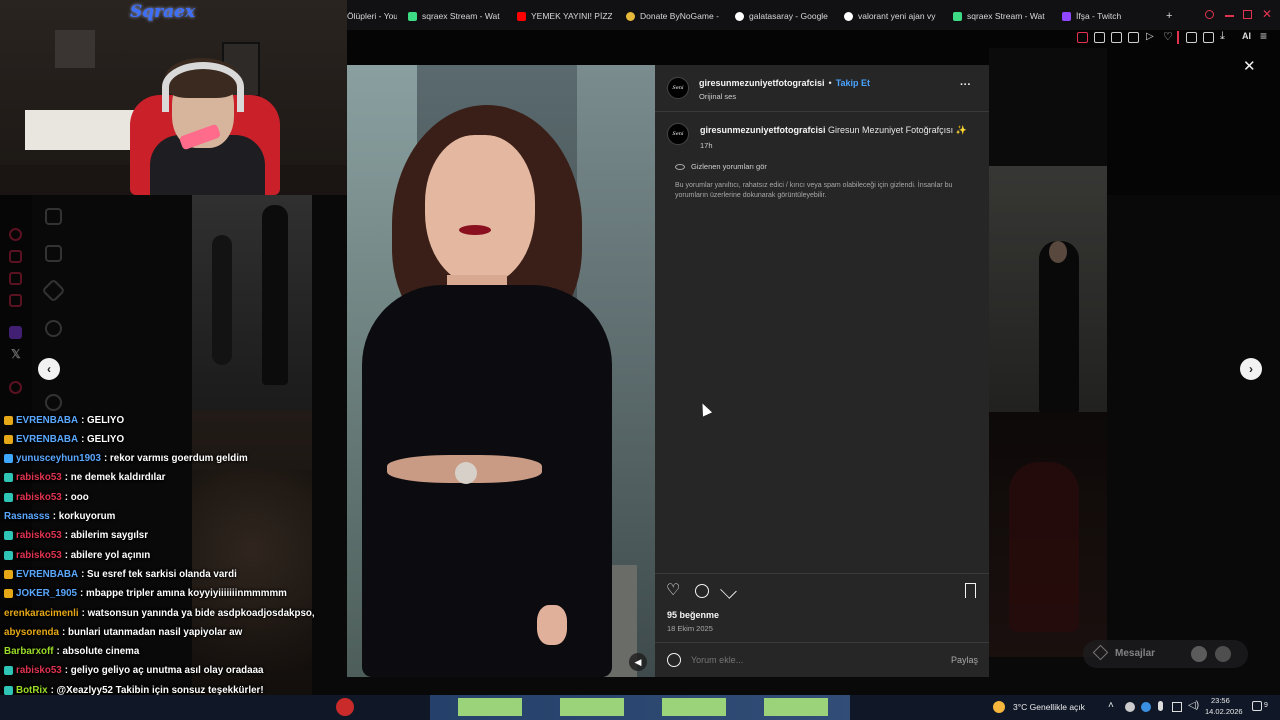 The height and width of the screenshot is (720, 1280). Describe the element at coordinates (163, 12) in the screenshot. I see `stream-logo: Sqraex` at that location.